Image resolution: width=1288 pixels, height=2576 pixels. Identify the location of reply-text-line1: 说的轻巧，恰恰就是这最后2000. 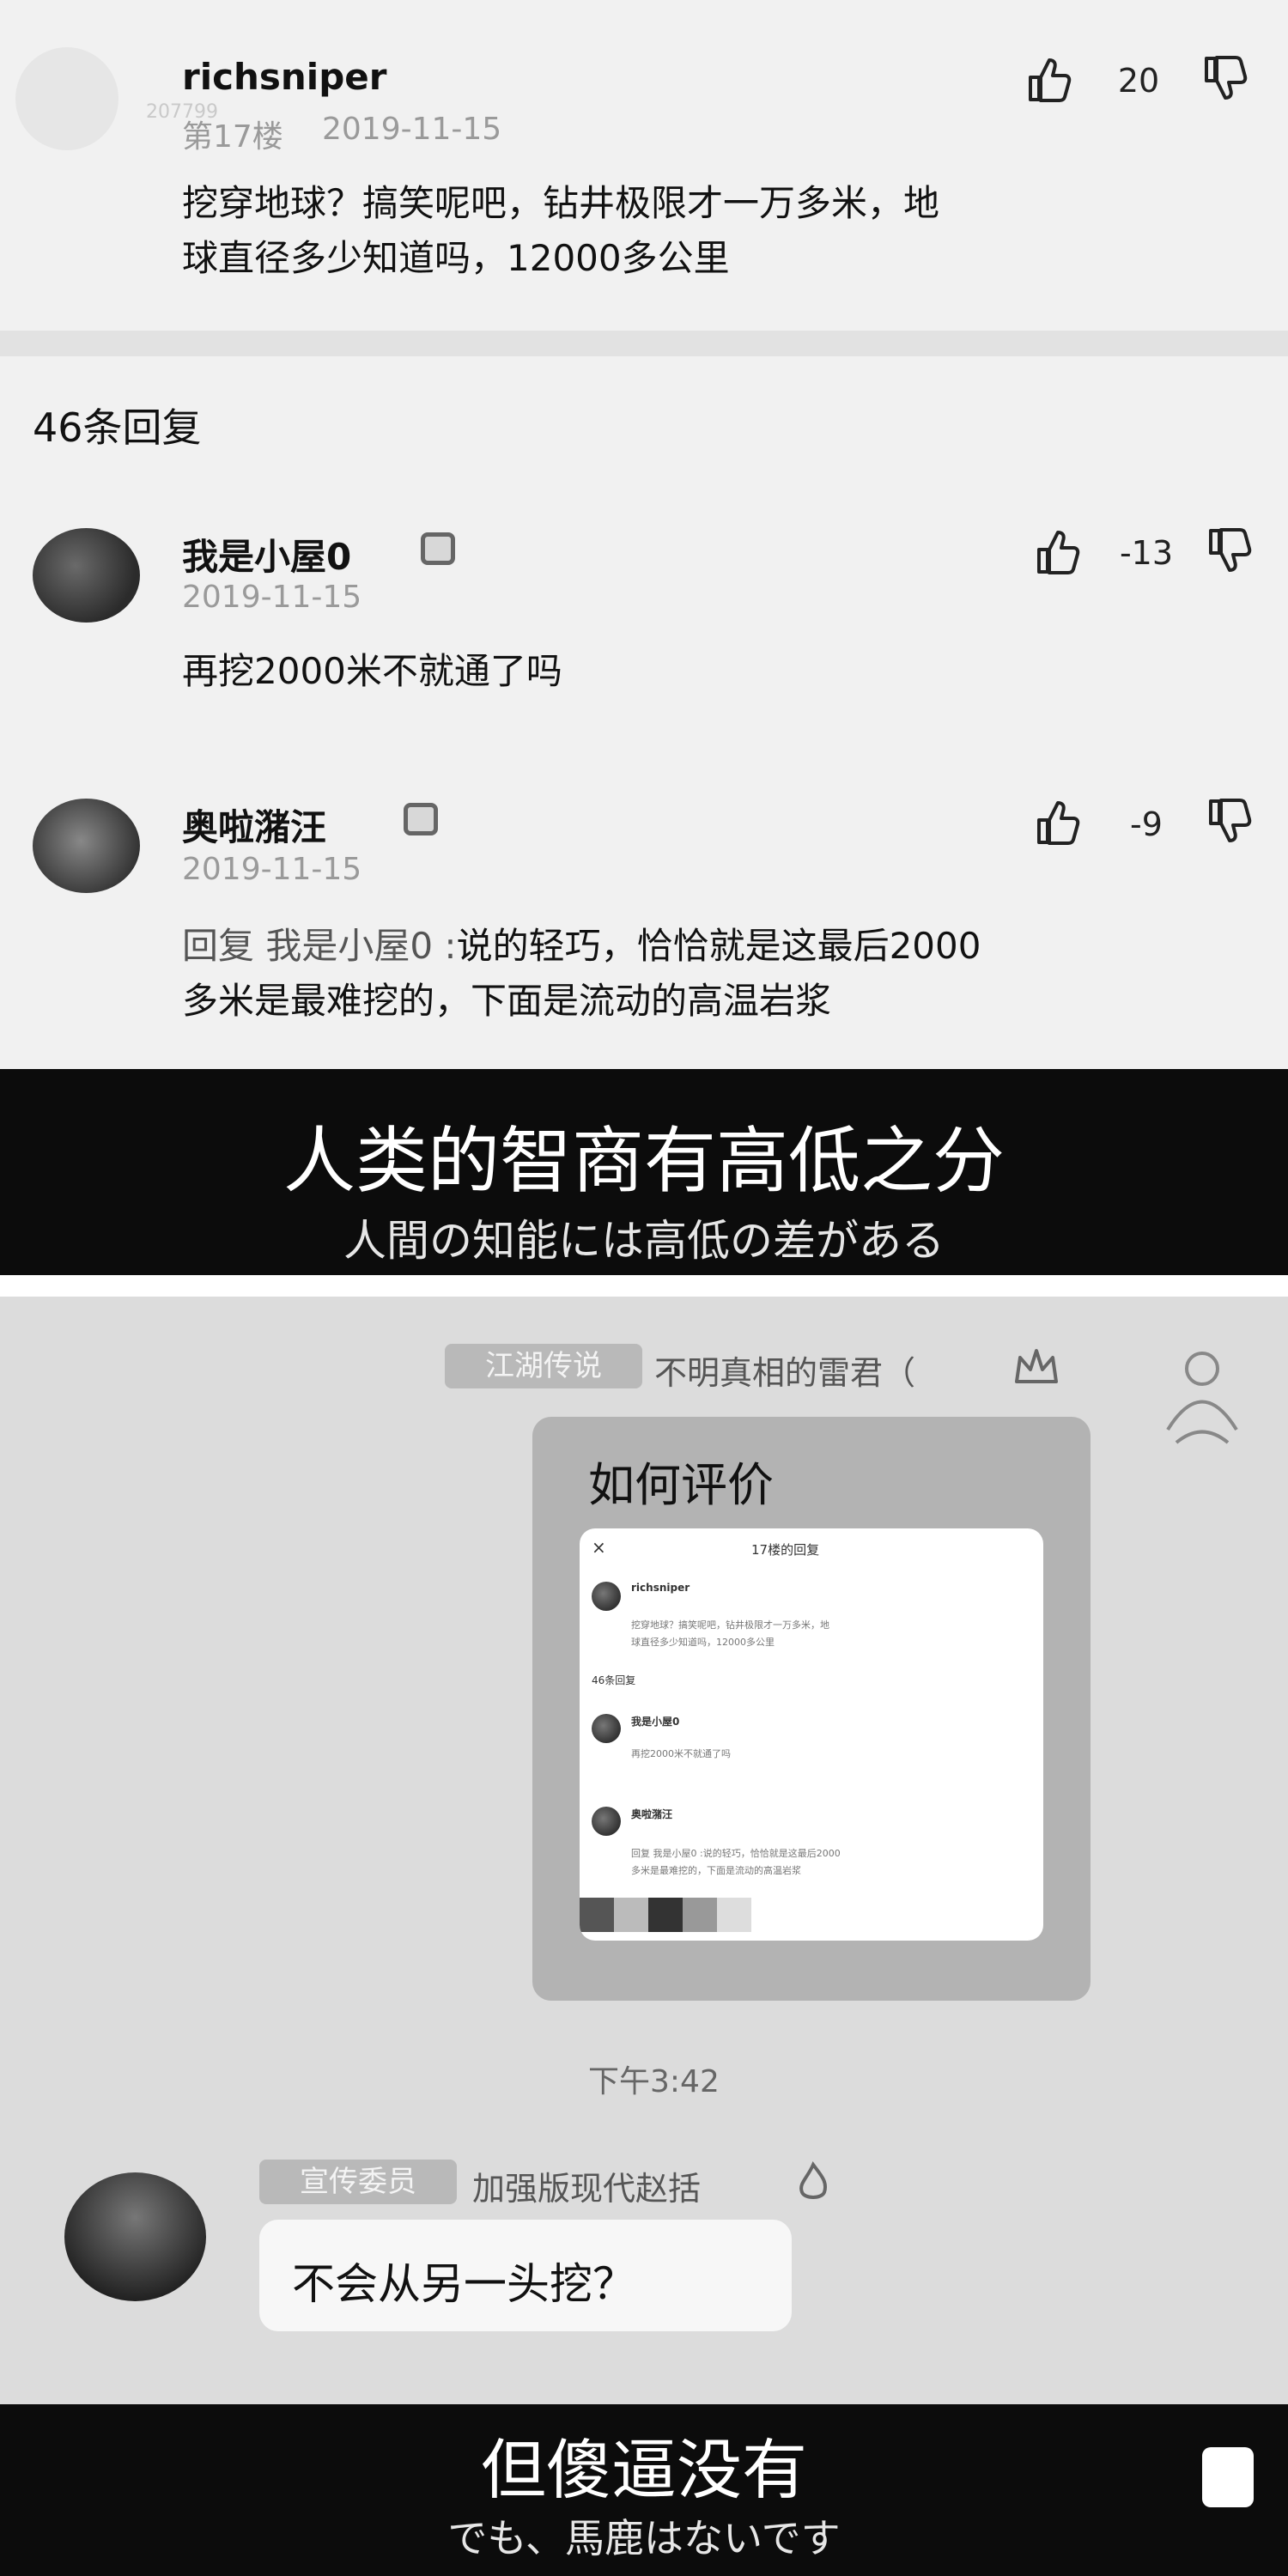
(718, 946).